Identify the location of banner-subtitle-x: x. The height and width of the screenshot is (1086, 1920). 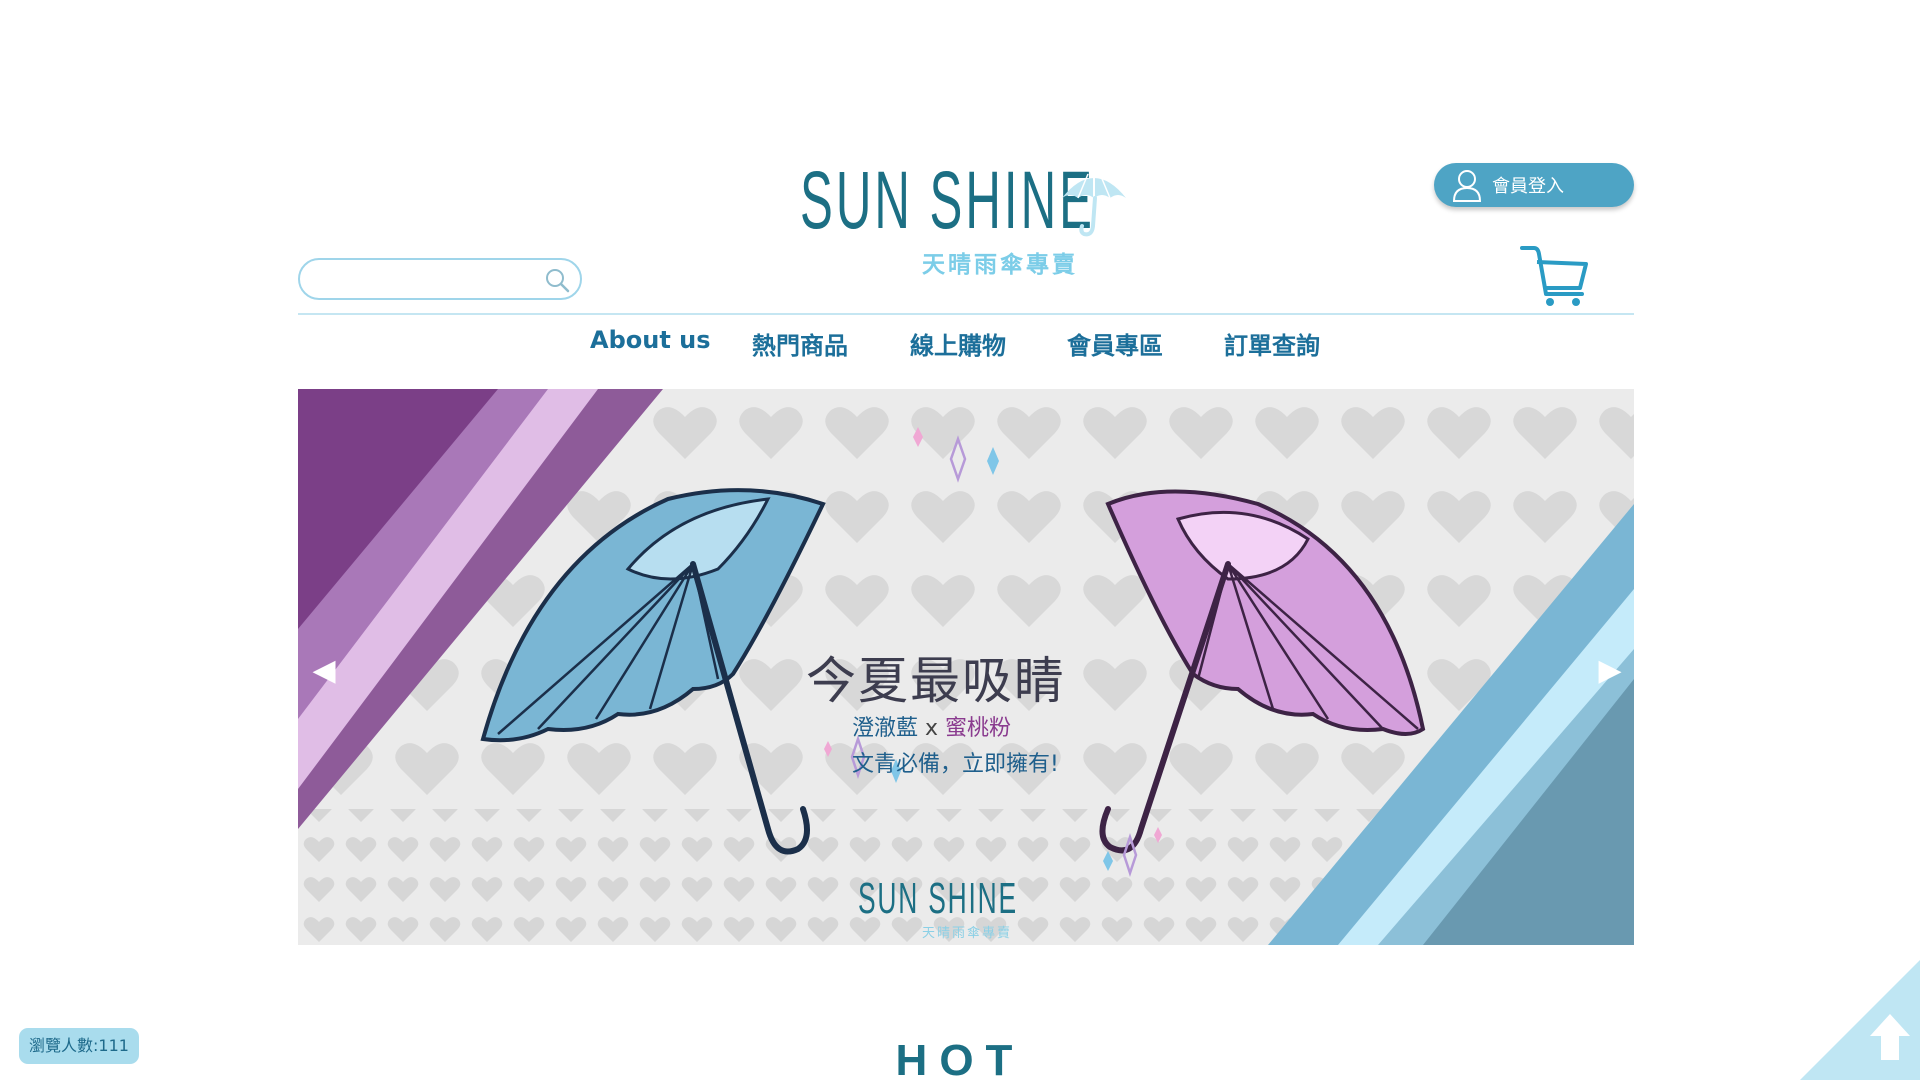
(932, 728).